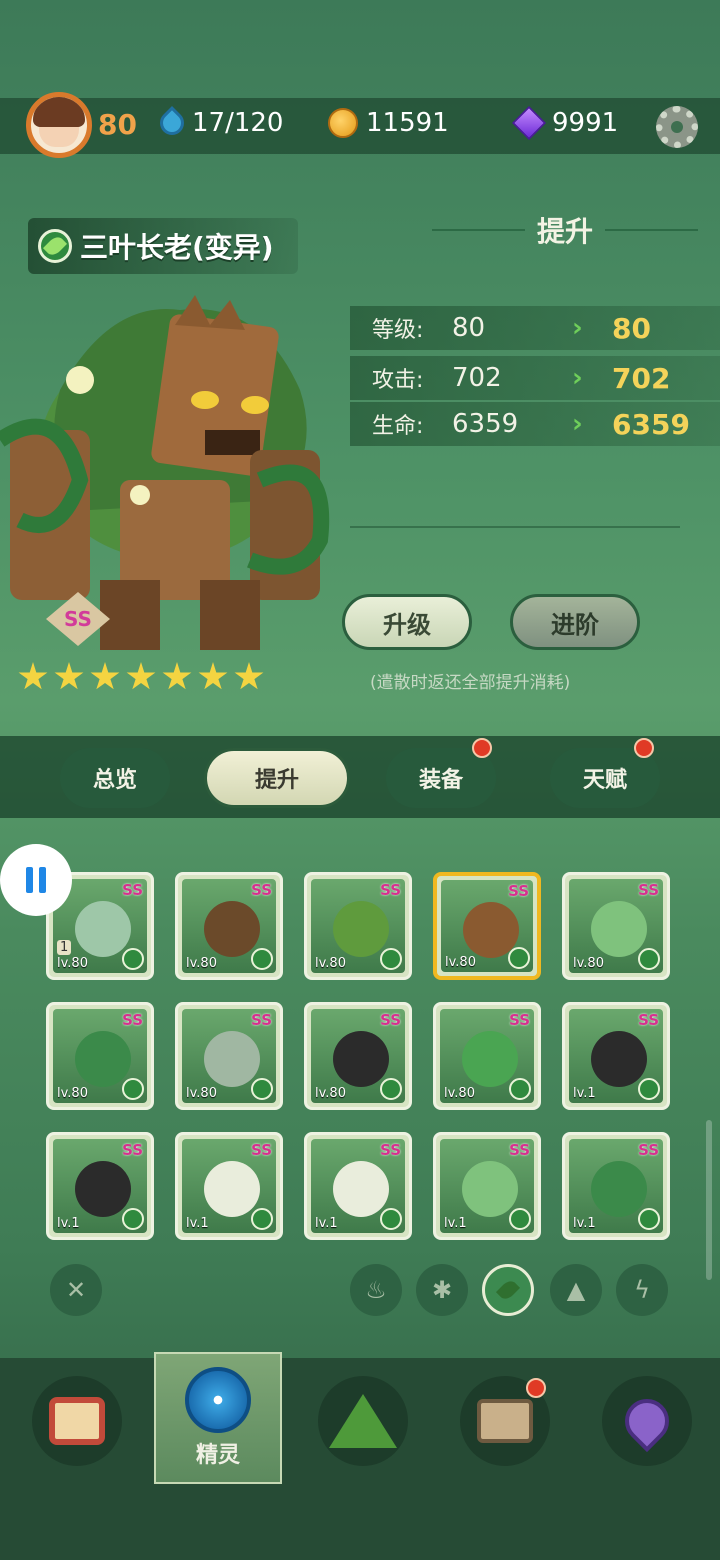 The width and height of the screenshot is (720, 1560). What do you see at coordinates (642, 1290) in the screenshot?
I see `lightning-filter-icon: ϟ` at bounding box center [642, 1290].